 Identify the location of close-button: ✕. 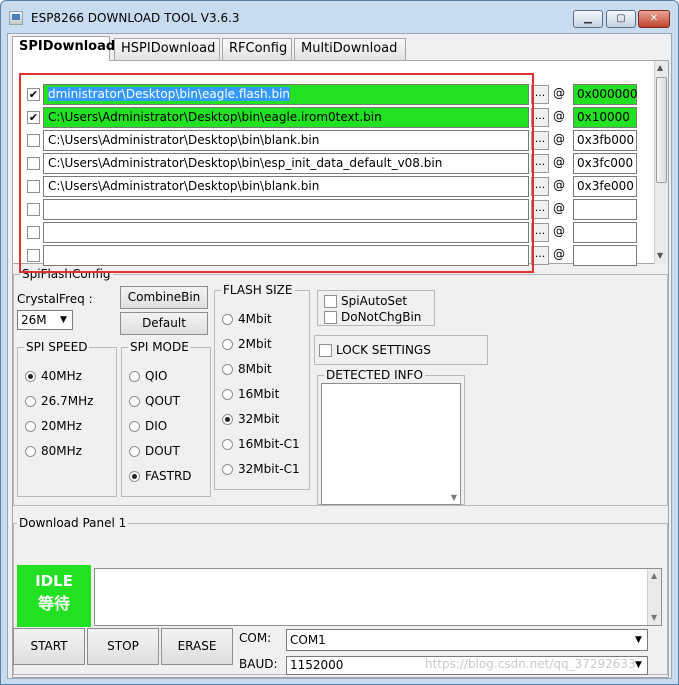
(654, 19).